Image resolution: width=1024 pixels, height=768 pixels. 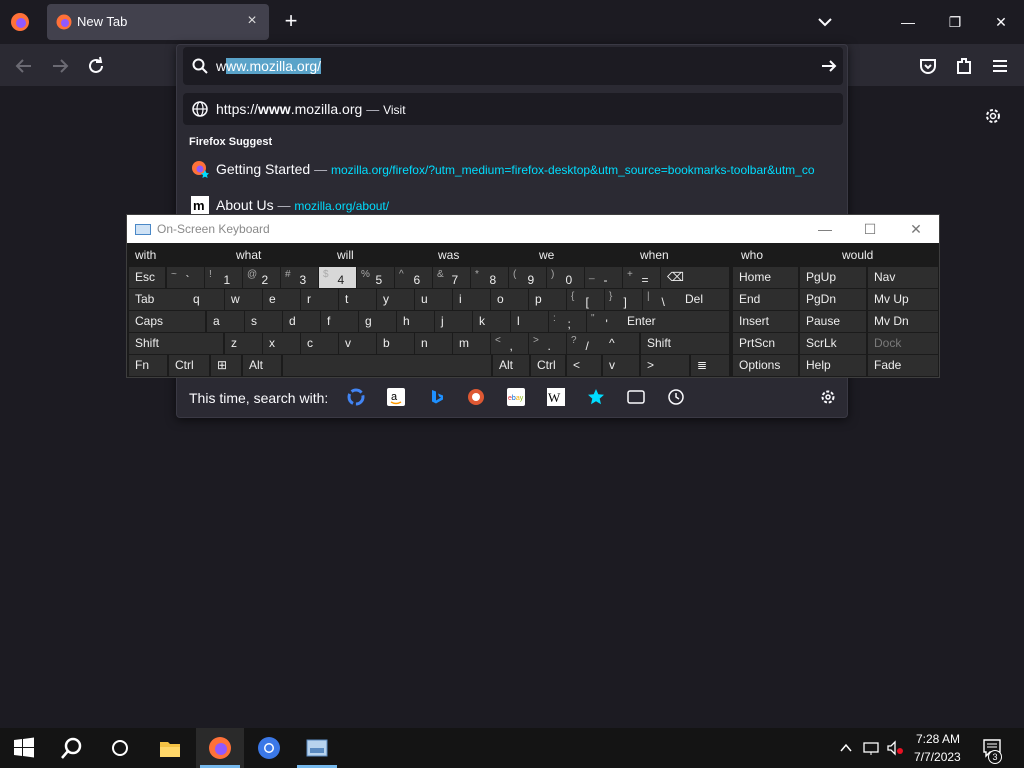 I want to click on key-ctrl-right: Ctrl, so click(x=548, y=365).